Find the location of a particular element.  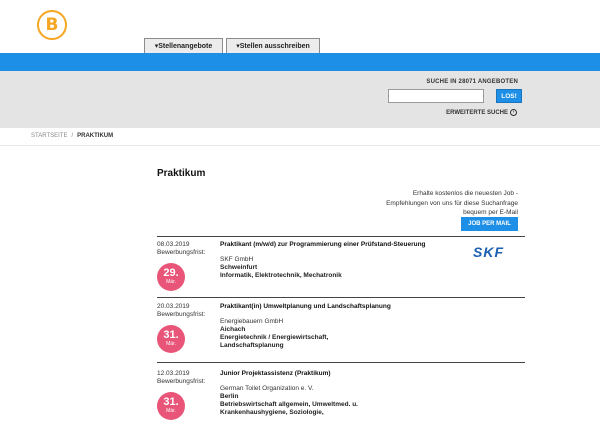

tab-stellenangebote: ▾Stellenangebote is located at coordinates (183, 45).